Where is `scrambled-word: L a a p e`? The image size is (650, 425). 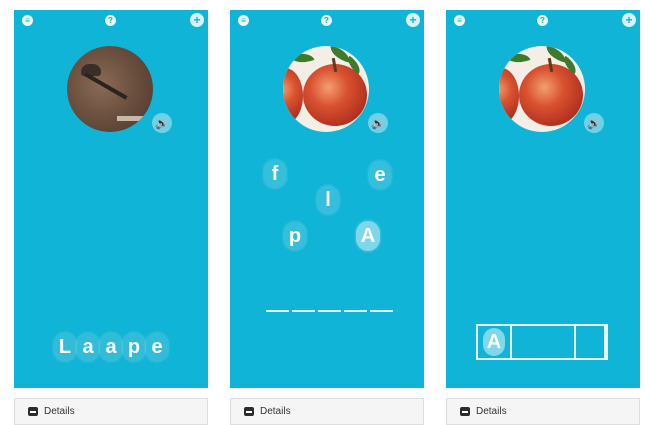 scrambled-word: L a a p e is located at coordinates (111, 347).